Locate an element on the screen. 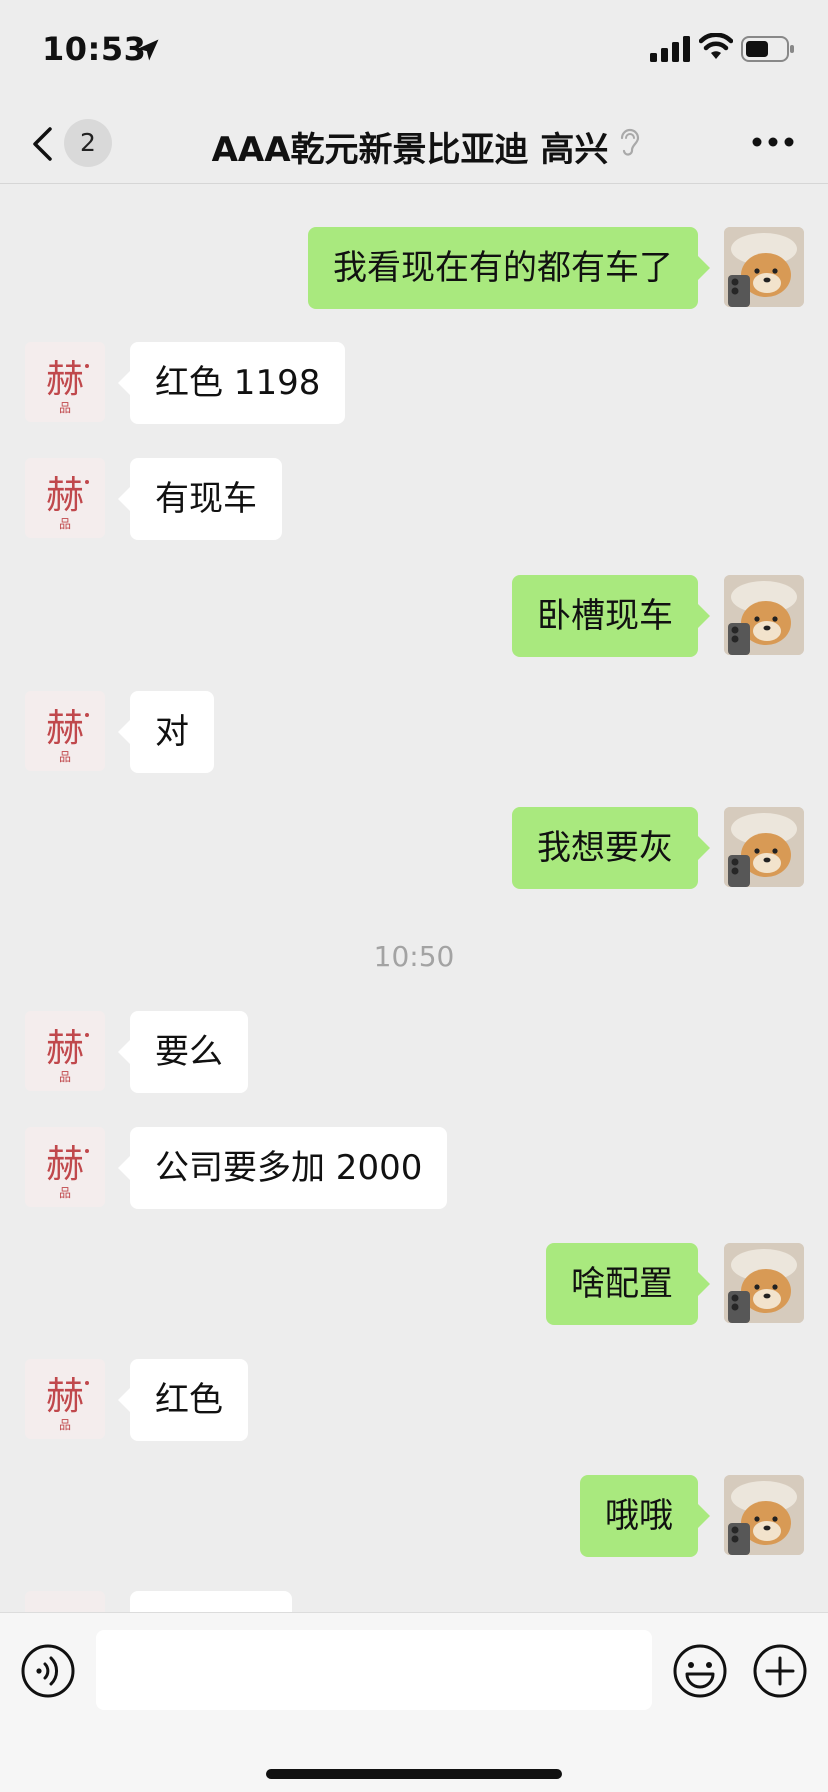 The width and height of the screenshot is (828, 1792). more-button is located at coordinates (773, 142).